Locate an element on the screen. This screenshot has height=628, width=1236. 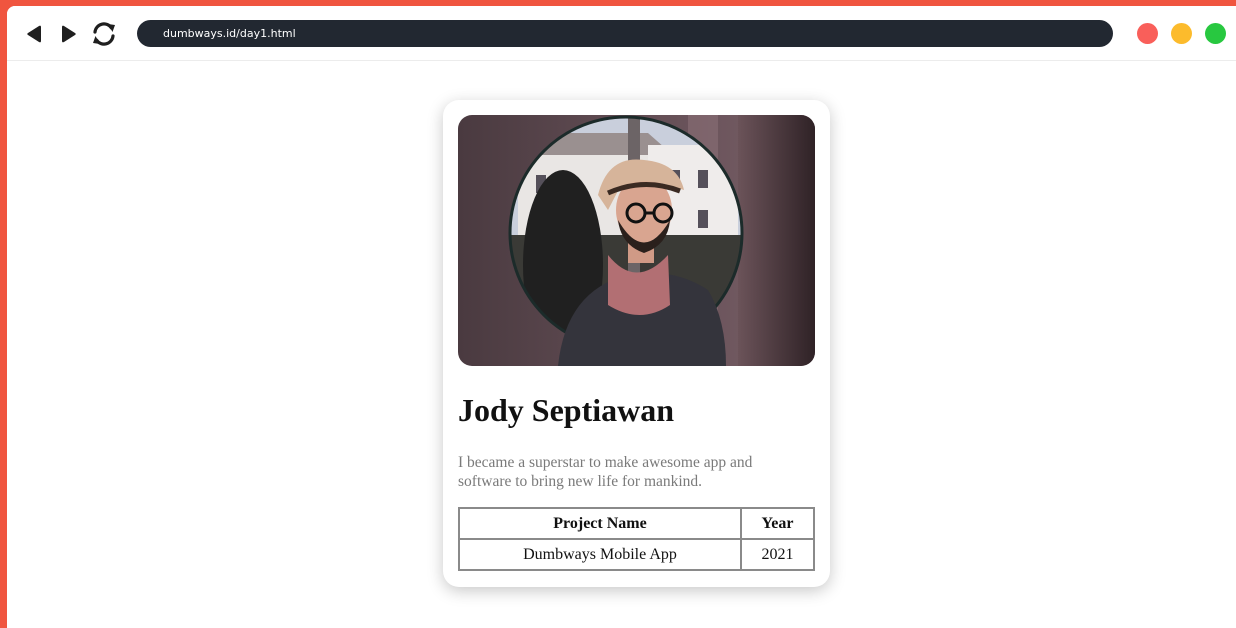
maximize-window-button is located at coordinates (1215, 33).